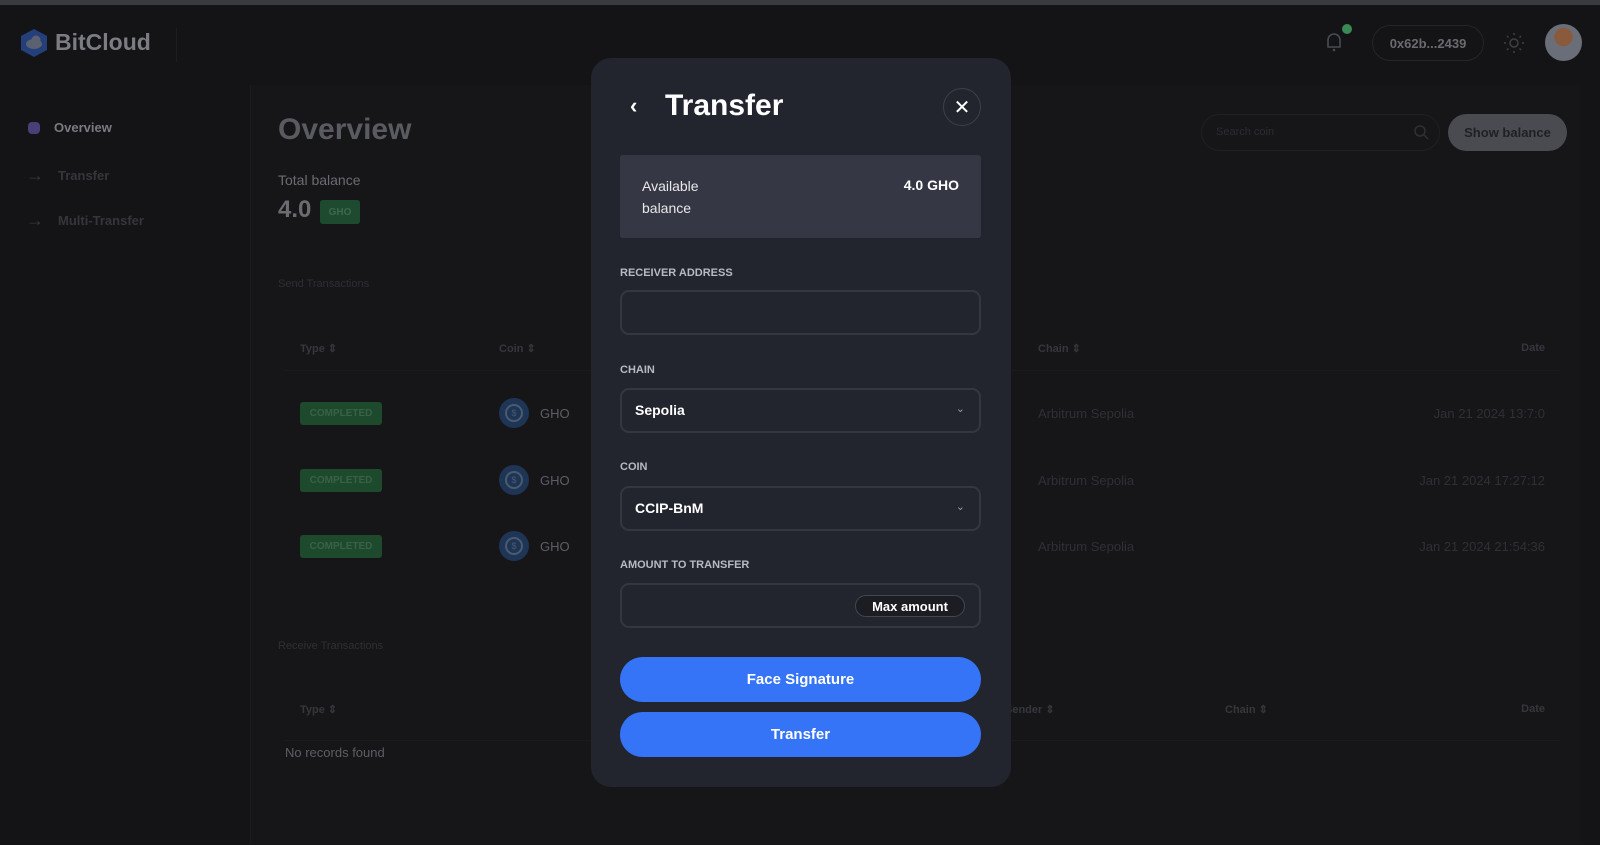  What do you see at coordinates (1320, 132) in the screenshot?
I see `search-input: Search coin` at bounding box center [1320, 132].